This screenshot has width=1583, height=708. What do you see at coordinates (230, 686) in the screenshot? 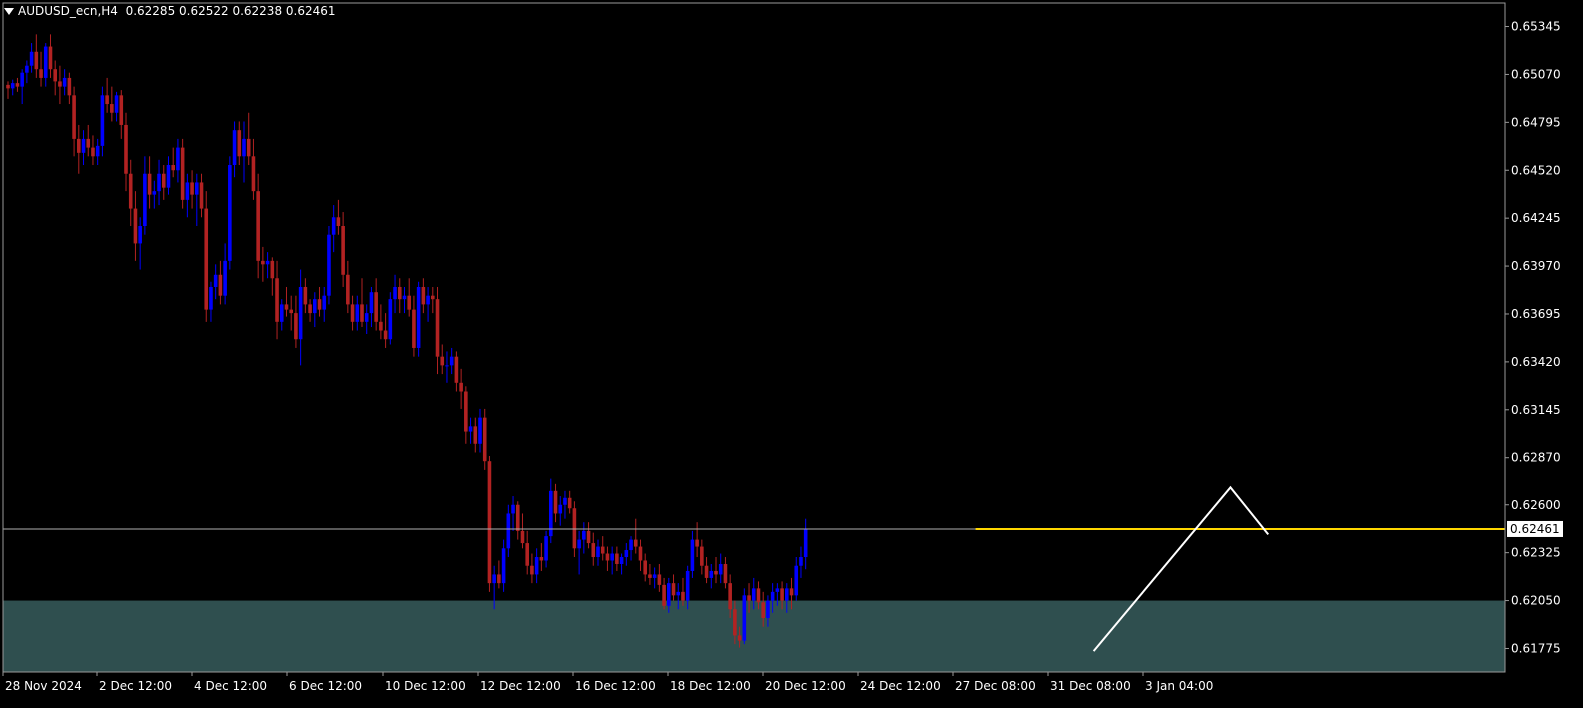
I see `time-tick-label: 4 Dec 12:00` at bounding box center [230, 686].